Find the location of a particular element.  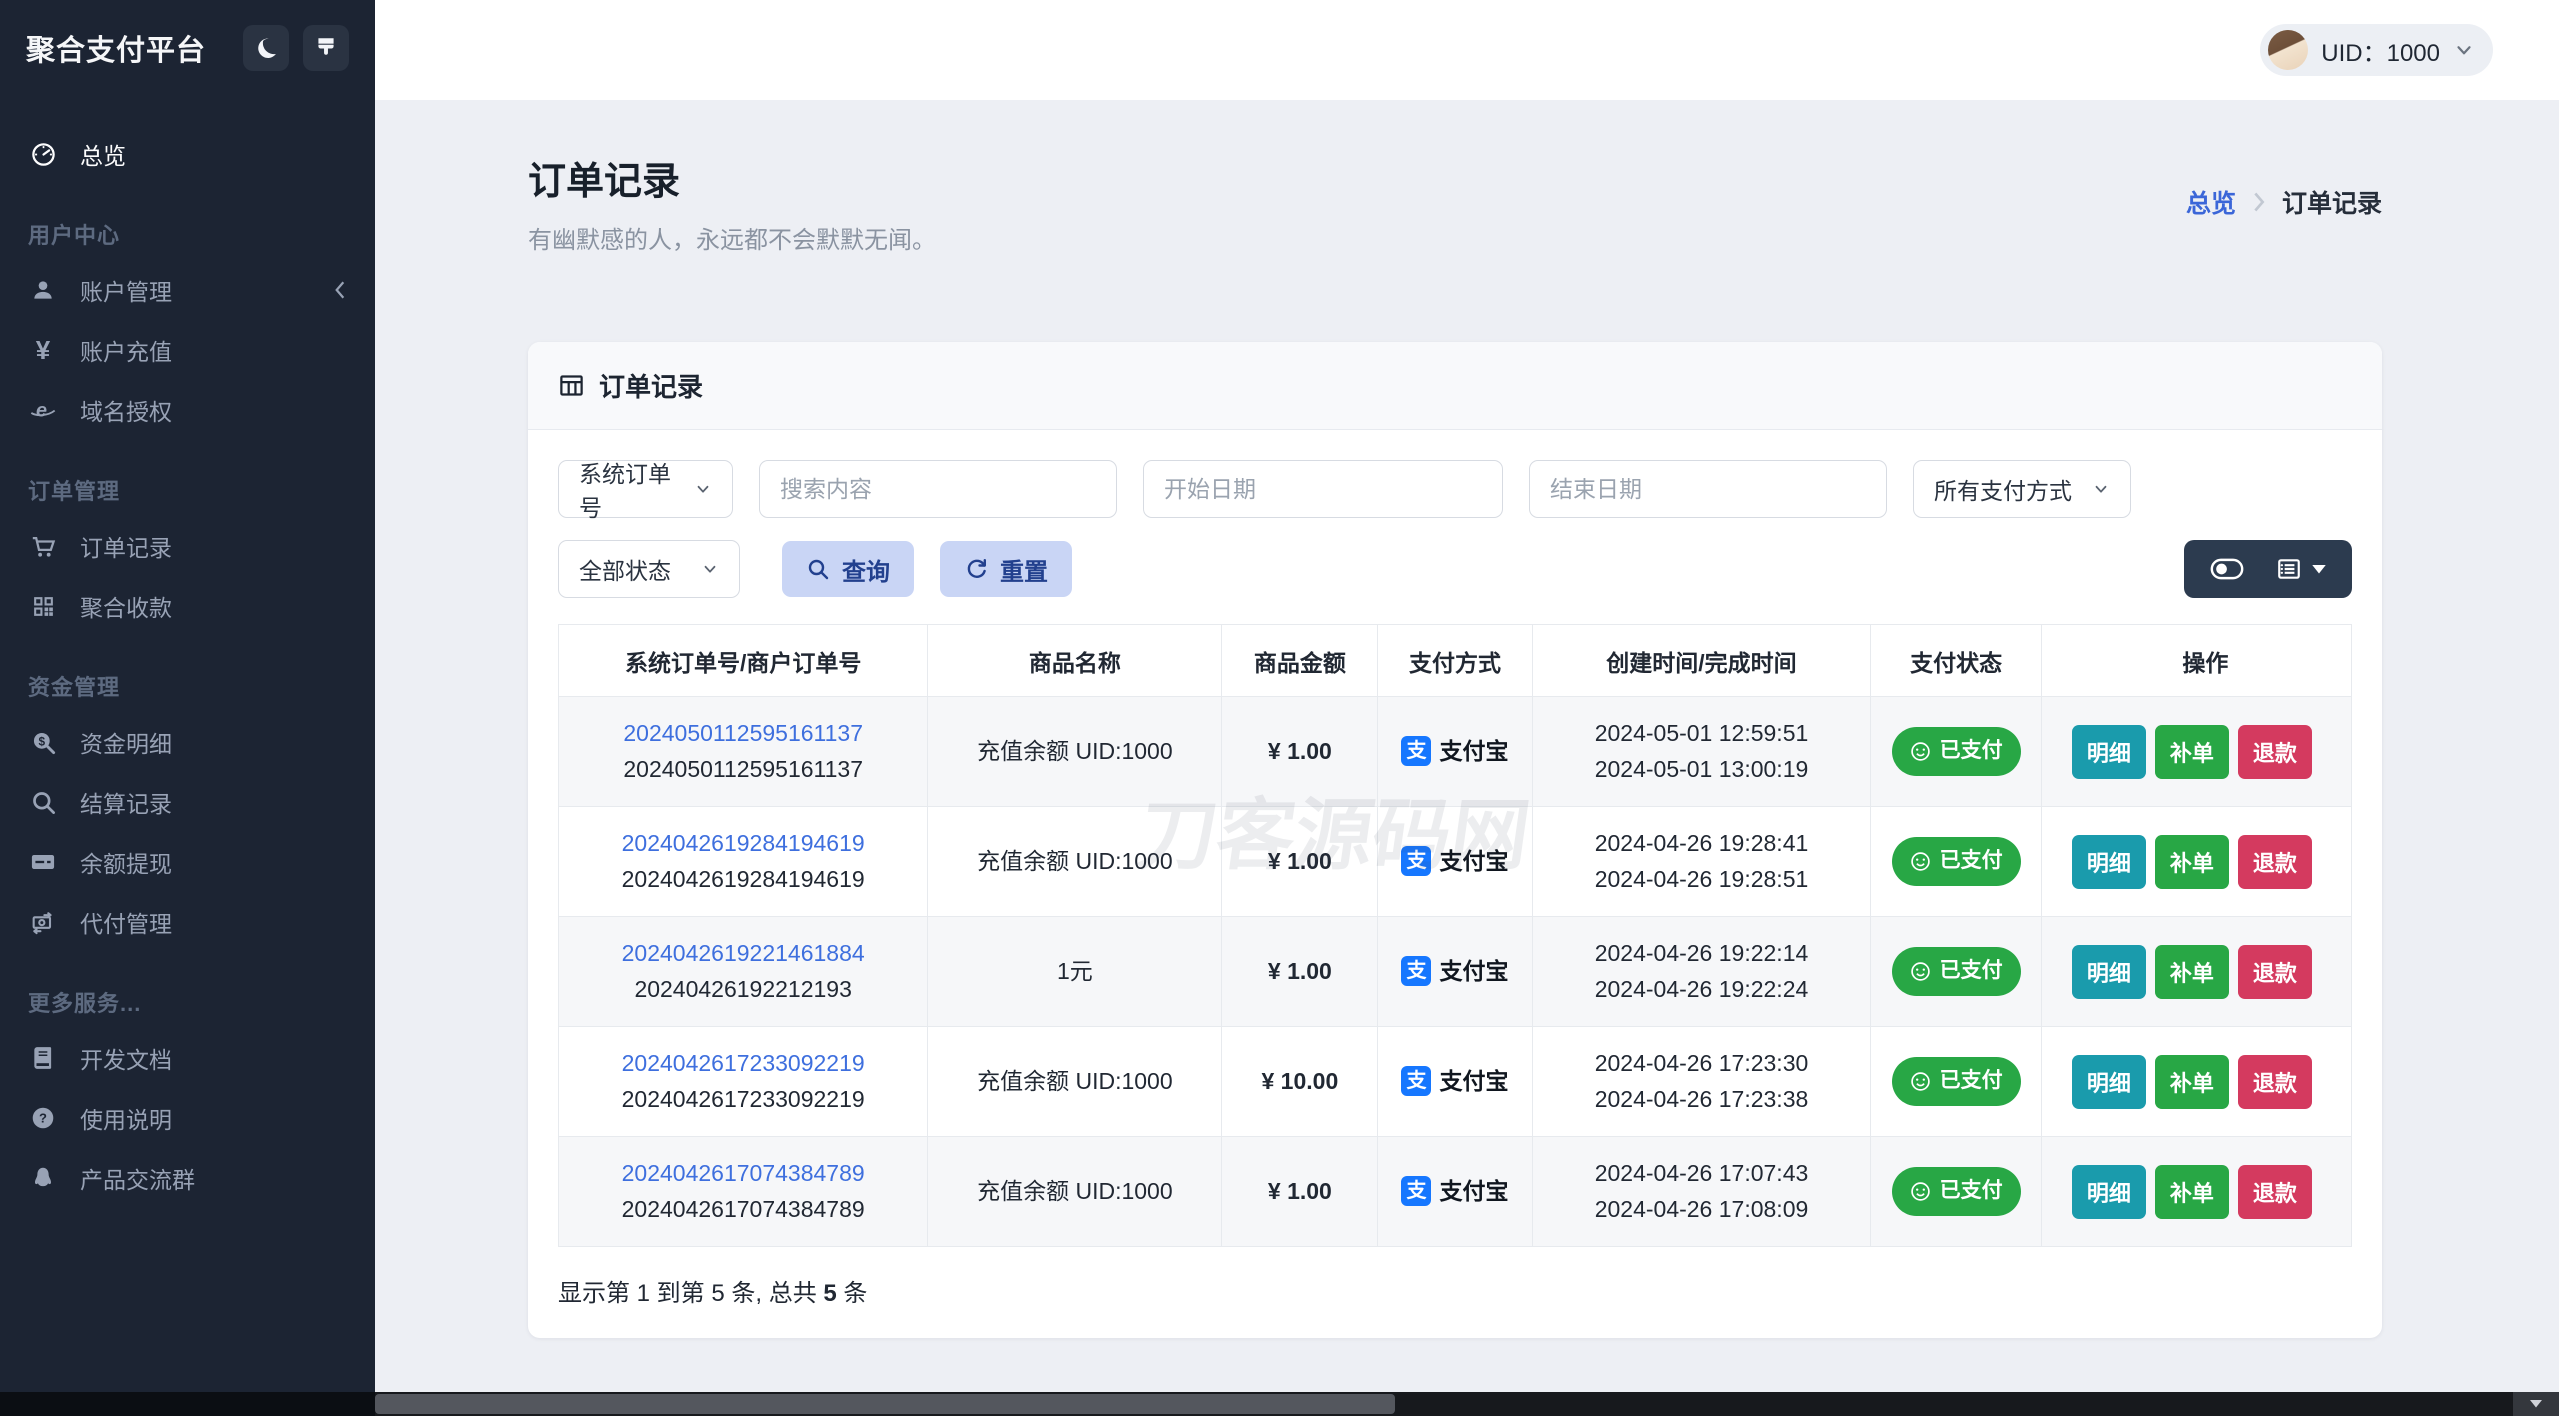

sidebar-item-dev-docs: 开发文档 is located at coordinates (187, 1058).